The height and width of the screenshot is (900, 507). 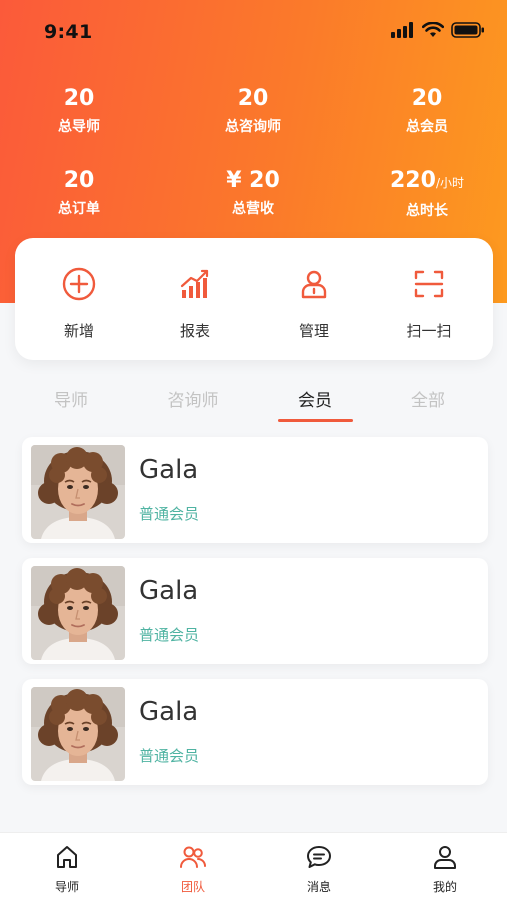 I want to click on nav-label: 团队, so click(x=192, y=887).